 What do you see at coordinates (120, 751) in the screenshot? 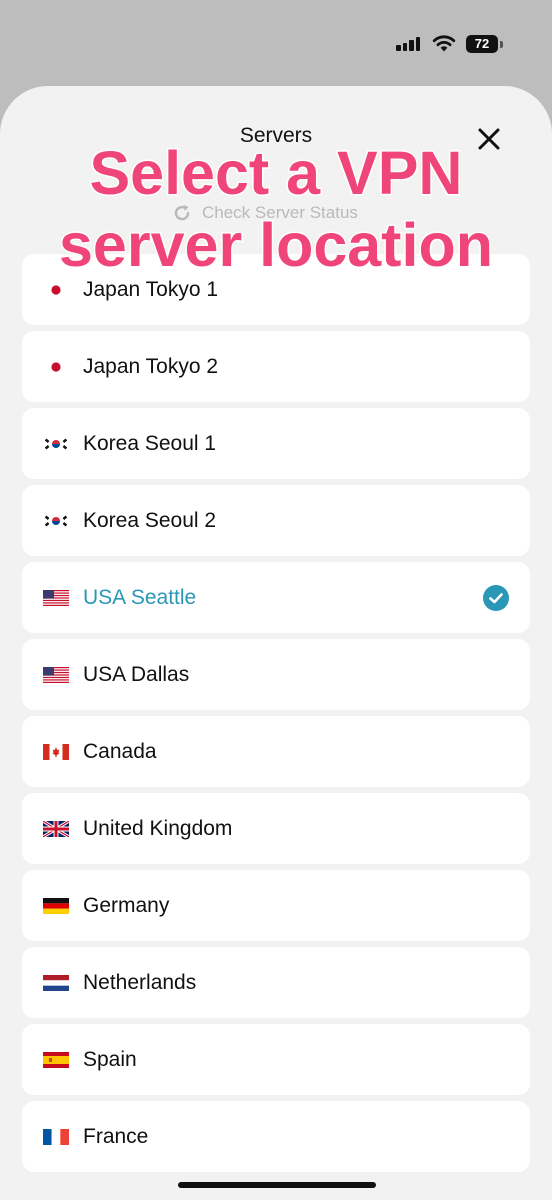
I see `server-name: Canada` at bounding box center [120, 751].